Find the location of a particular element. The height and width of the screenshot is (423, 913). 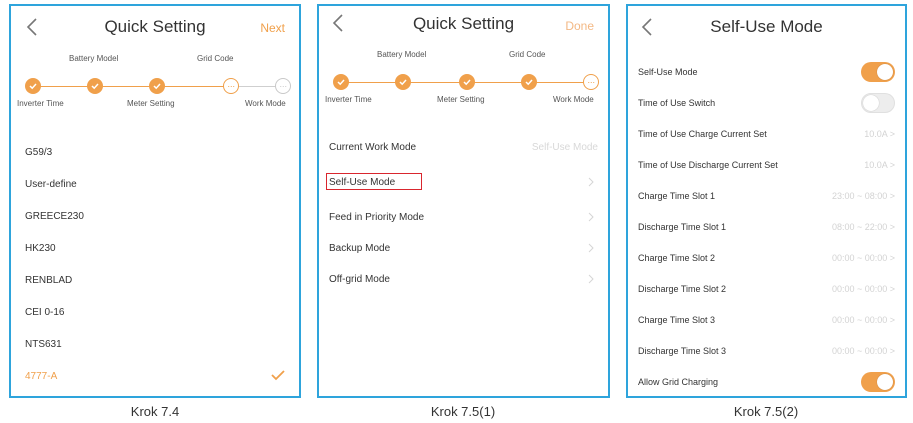

setting-label: Time of Use Switch is located at coordinates (677, 103).